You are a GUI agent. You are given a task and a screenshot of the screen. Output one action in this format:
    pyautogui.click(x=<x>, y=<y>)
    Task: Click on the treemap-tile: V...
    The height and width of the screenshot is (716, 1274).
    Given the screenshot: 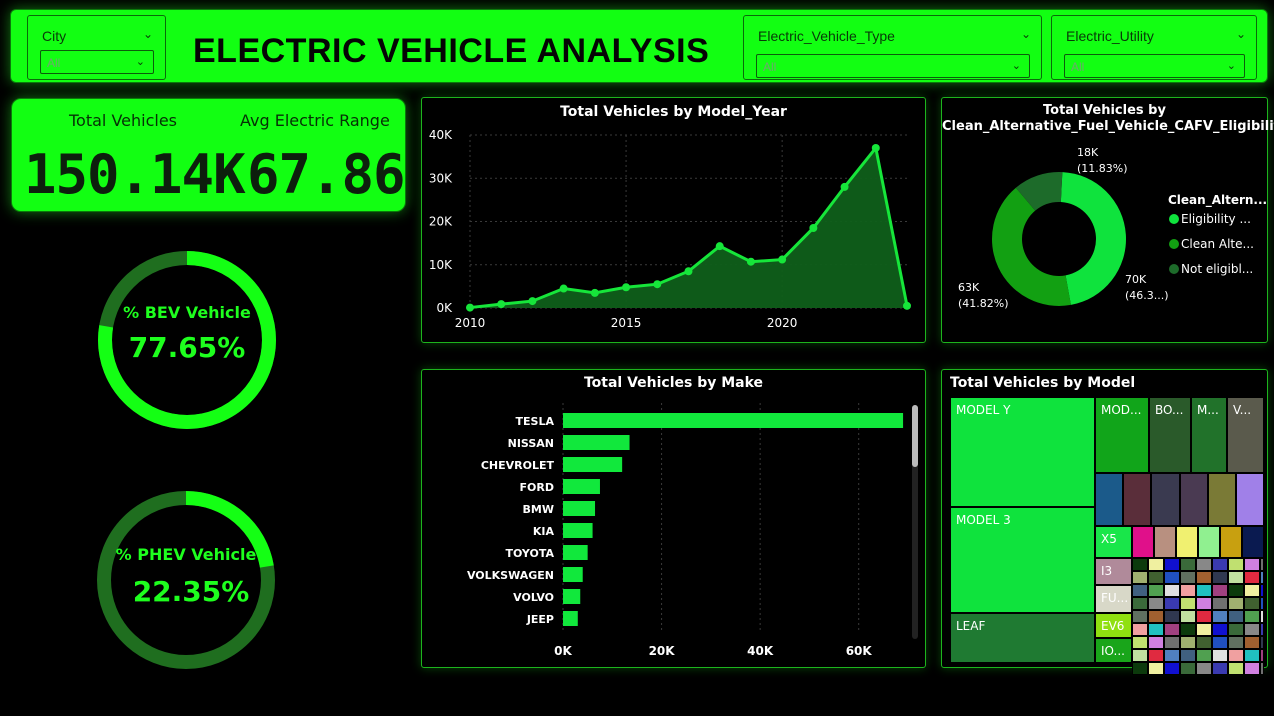 What is the action you would take?
    pyautogui.click(x=1245, y=435)
    